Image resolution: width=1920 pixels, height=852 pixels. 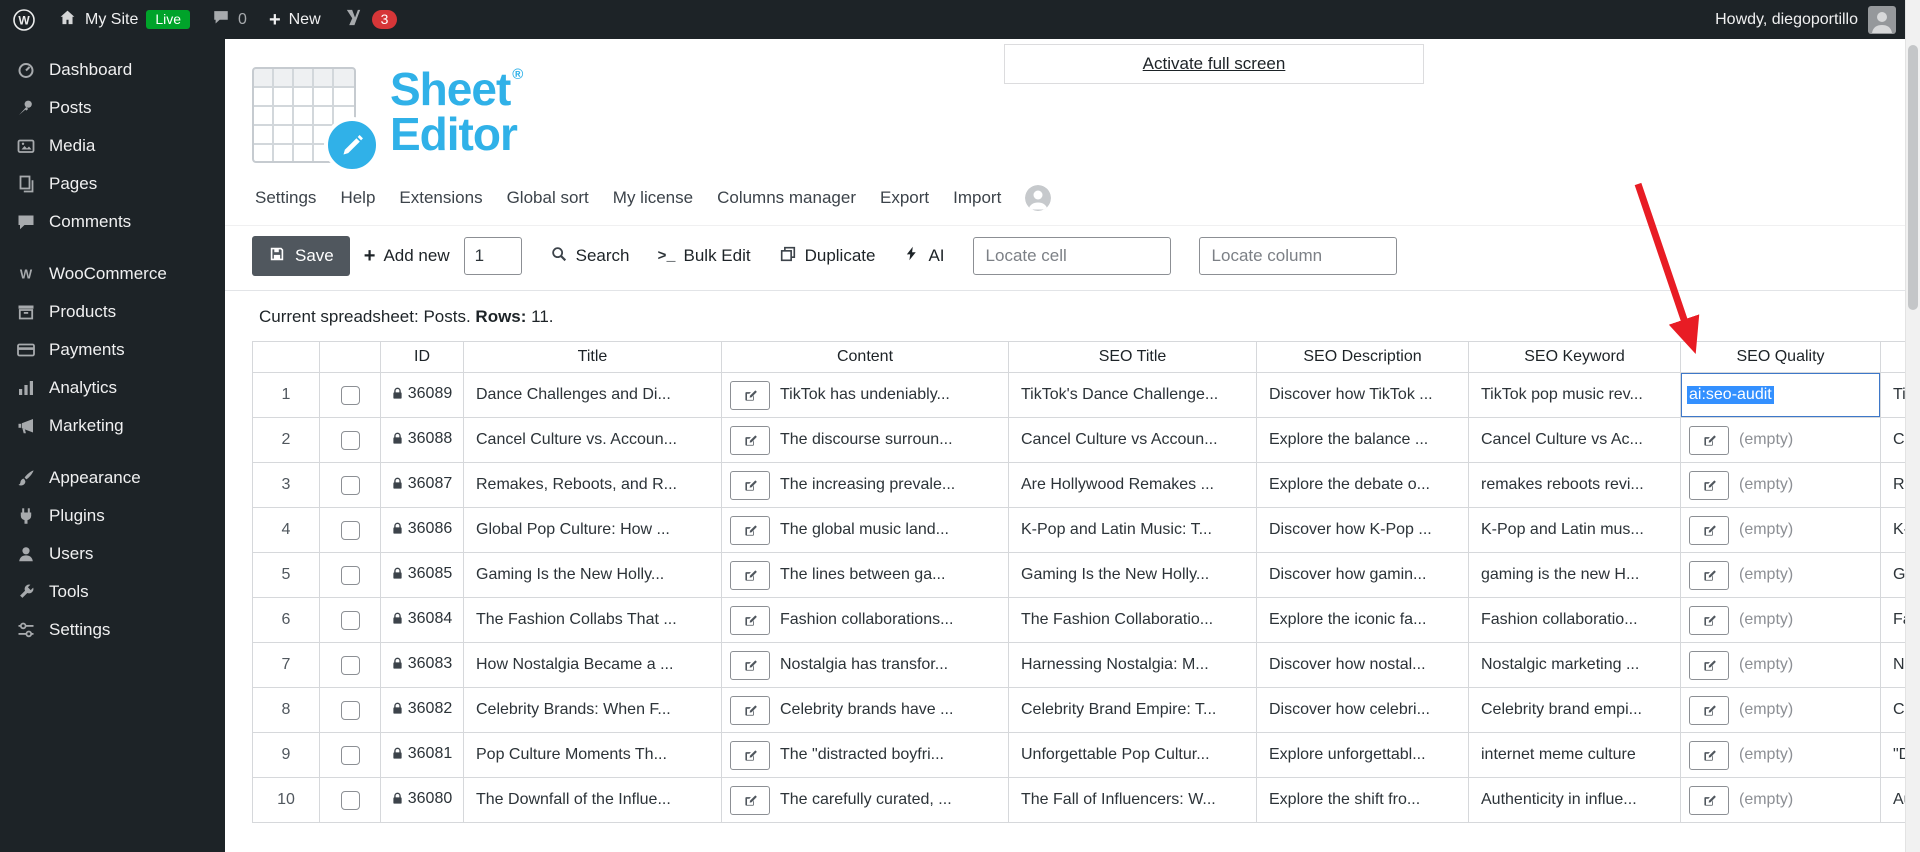 I want to click on user-avatar, so click(x=1882, y=19).